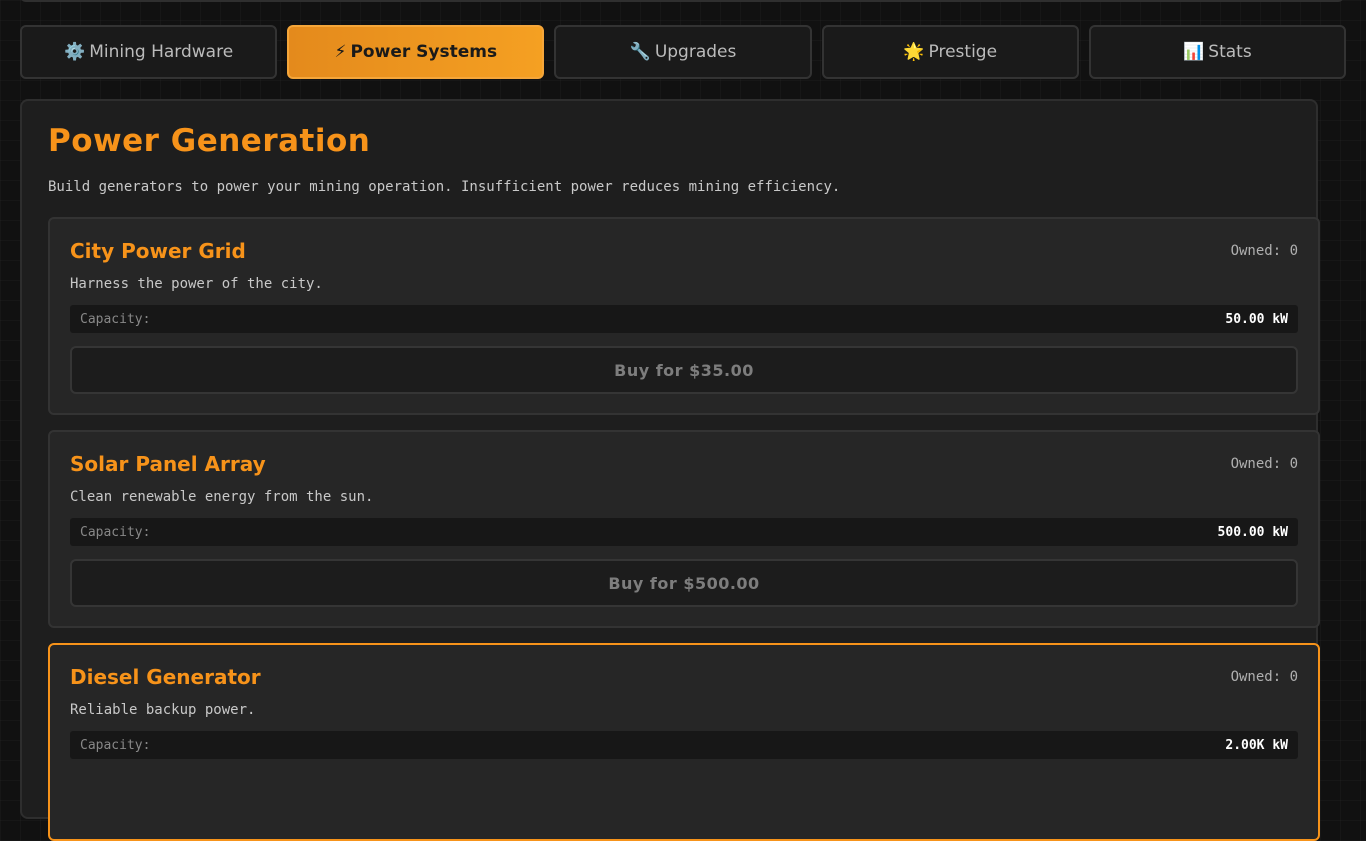  I want to click on capacity-value: 500.00 kW, so click(1252, 532).